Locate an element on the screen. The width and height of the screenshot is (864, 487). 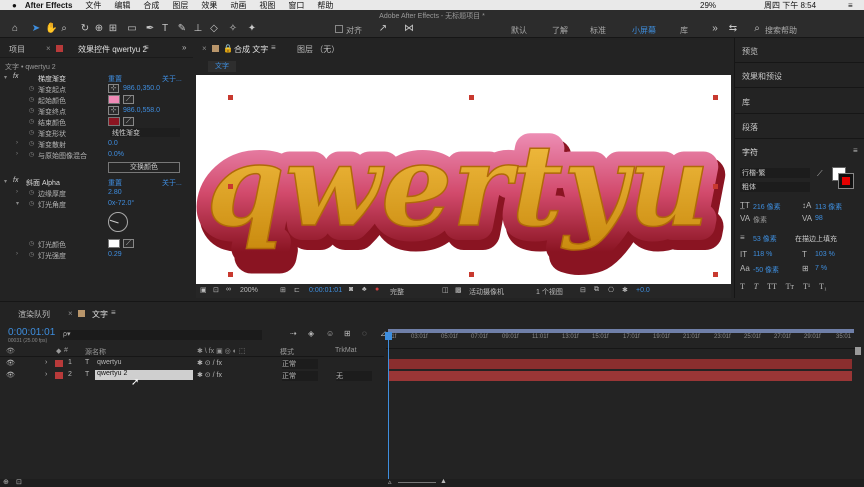
sync-icon: ⇆ is located at coordinates (733, 29).